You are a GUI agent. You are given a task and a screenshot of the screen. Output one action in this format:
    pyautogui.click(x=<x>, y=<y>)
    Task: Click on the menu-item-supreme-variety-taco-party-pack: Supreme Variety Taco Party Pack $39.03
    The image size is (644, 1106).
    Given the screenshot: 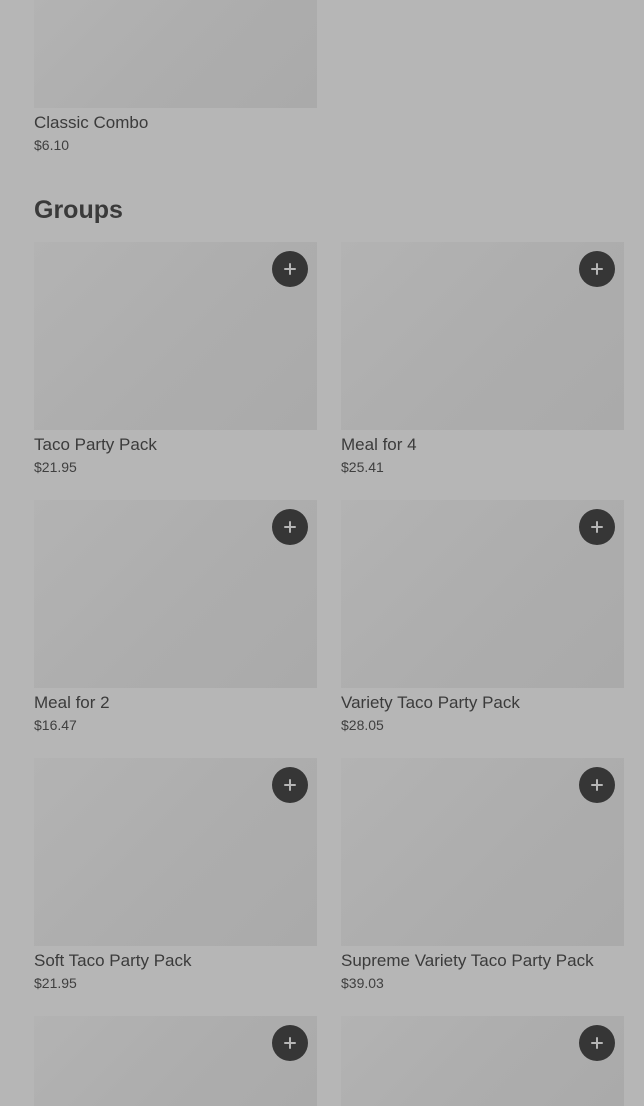 What is the action you would take?
    pyautogui.click(x=482, y=875)
    